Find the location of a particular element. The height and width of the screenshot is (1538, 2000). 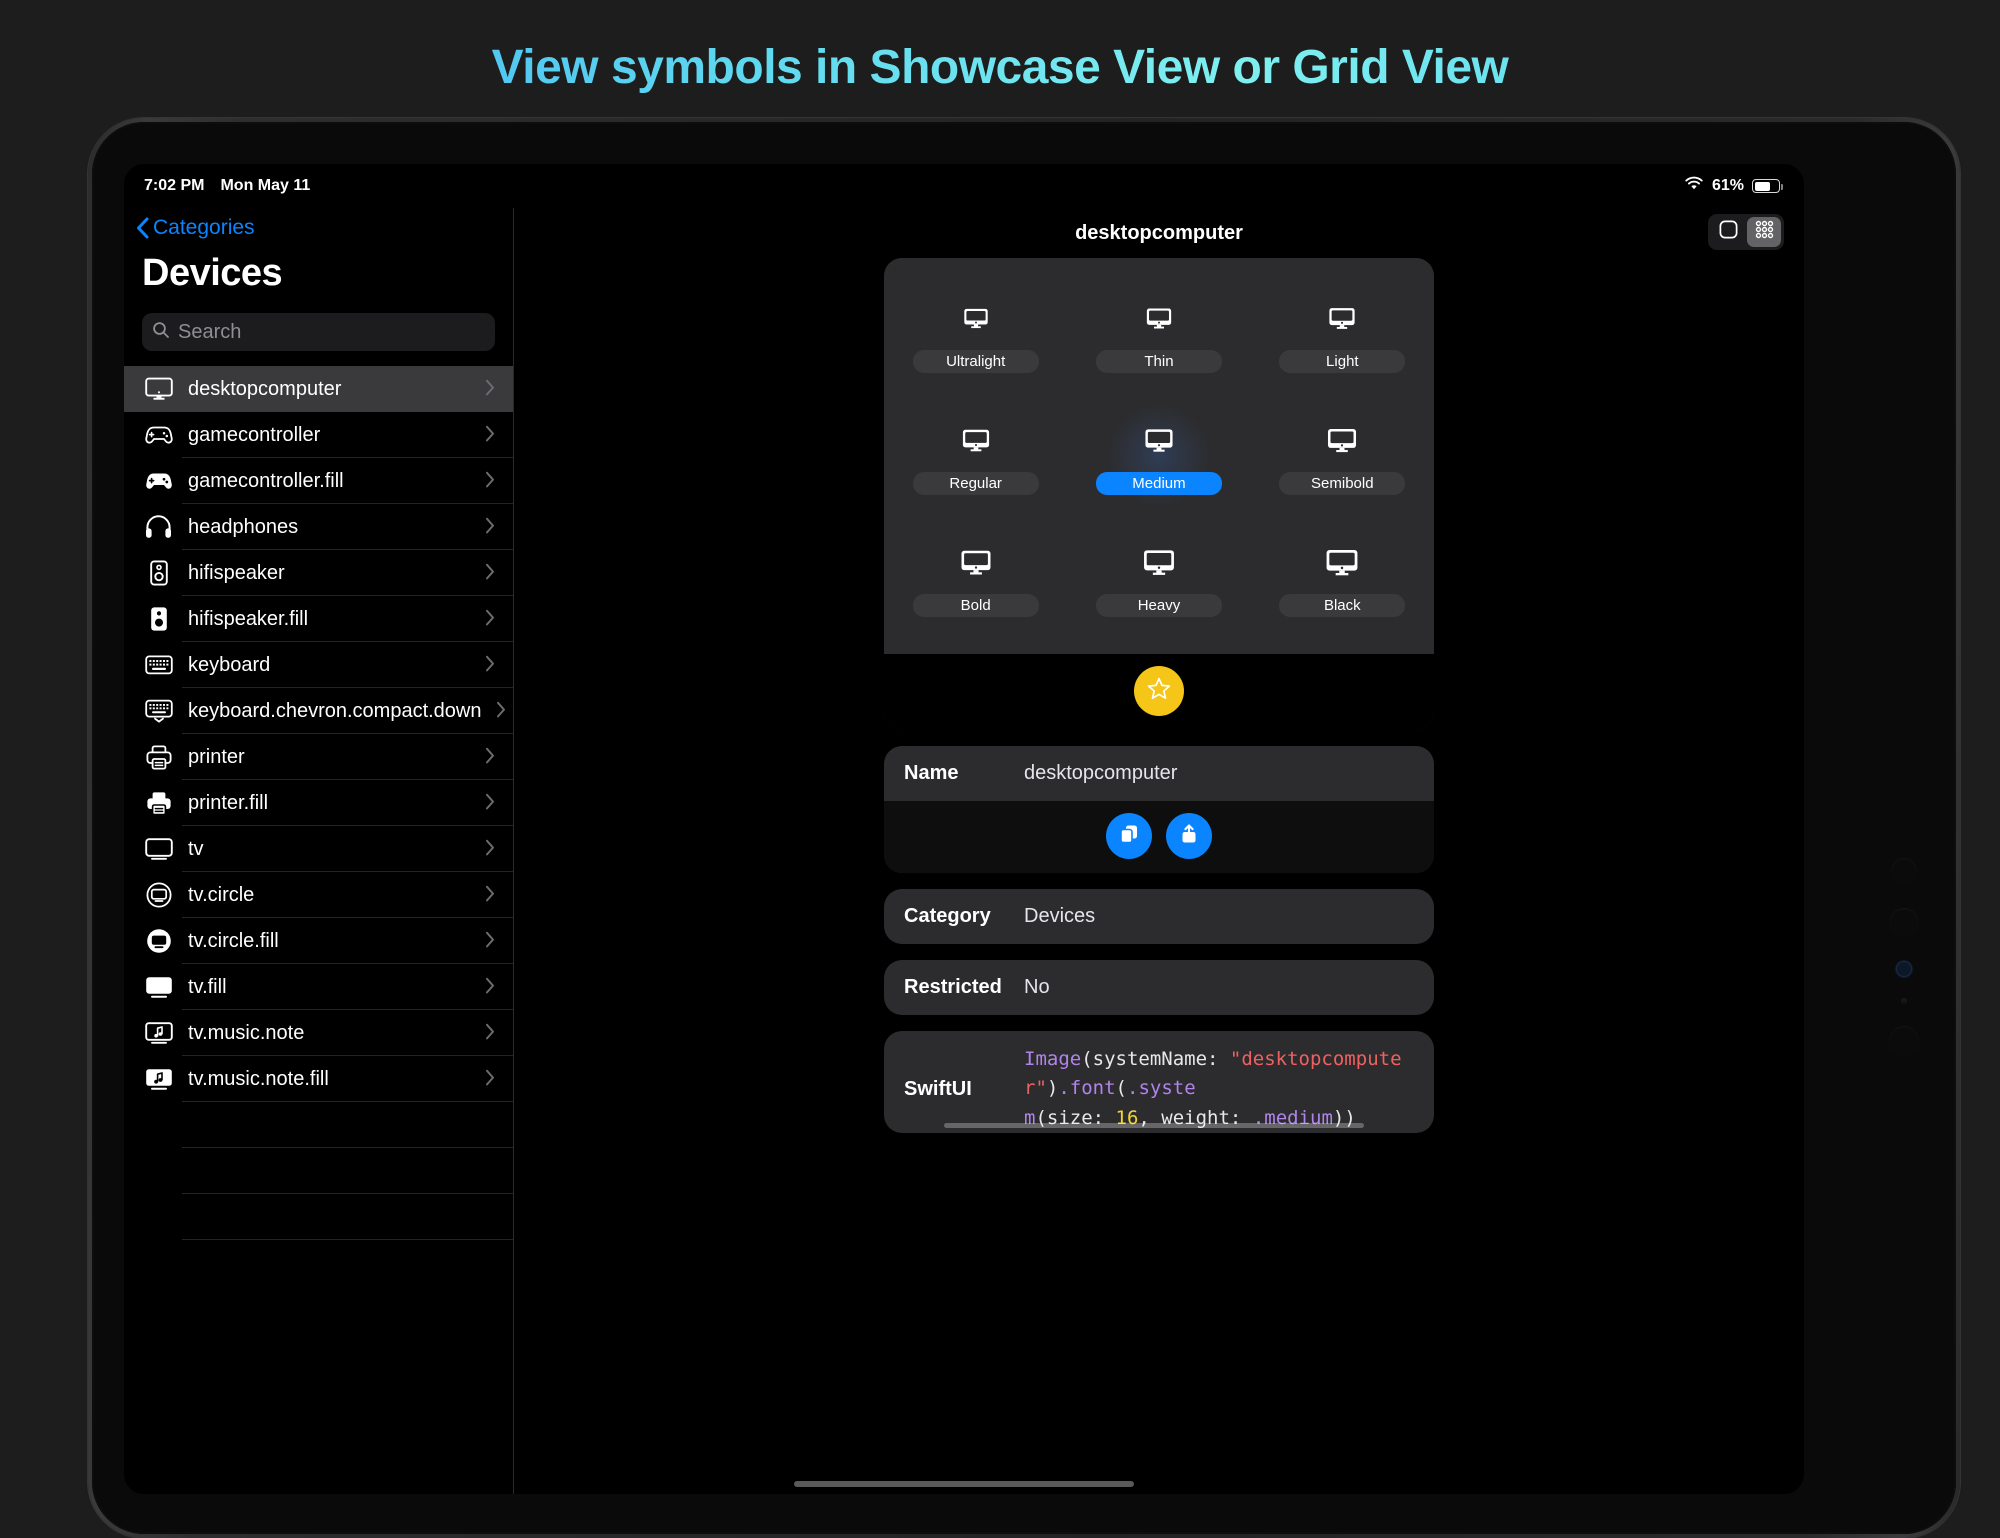

rounded-square-icon is located at coordinates (1728, 232).